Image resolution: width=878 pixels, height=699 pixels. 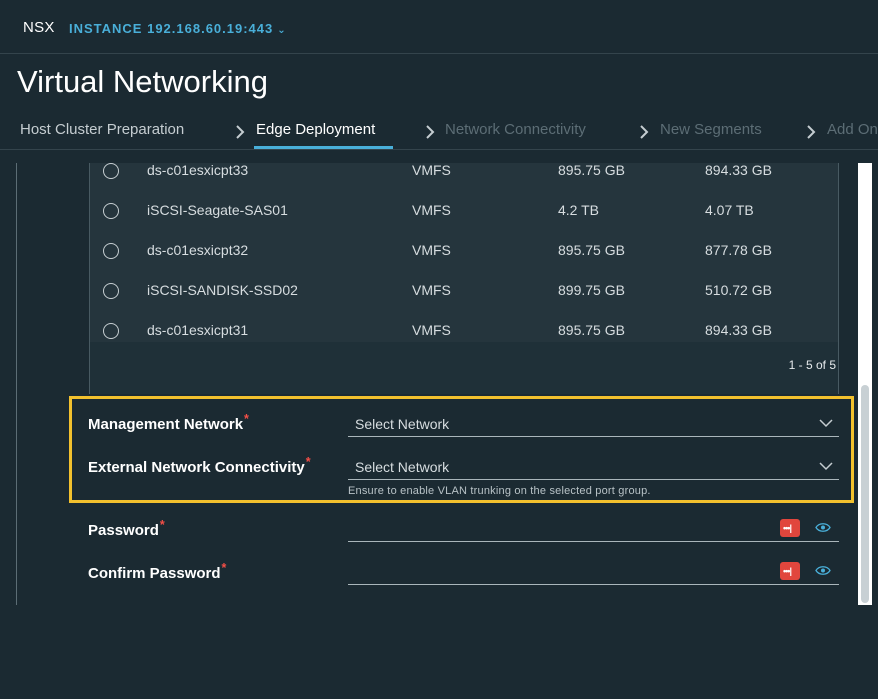 I want to click on chevron-down-icon: ⌄, so click(x=282, y=30).